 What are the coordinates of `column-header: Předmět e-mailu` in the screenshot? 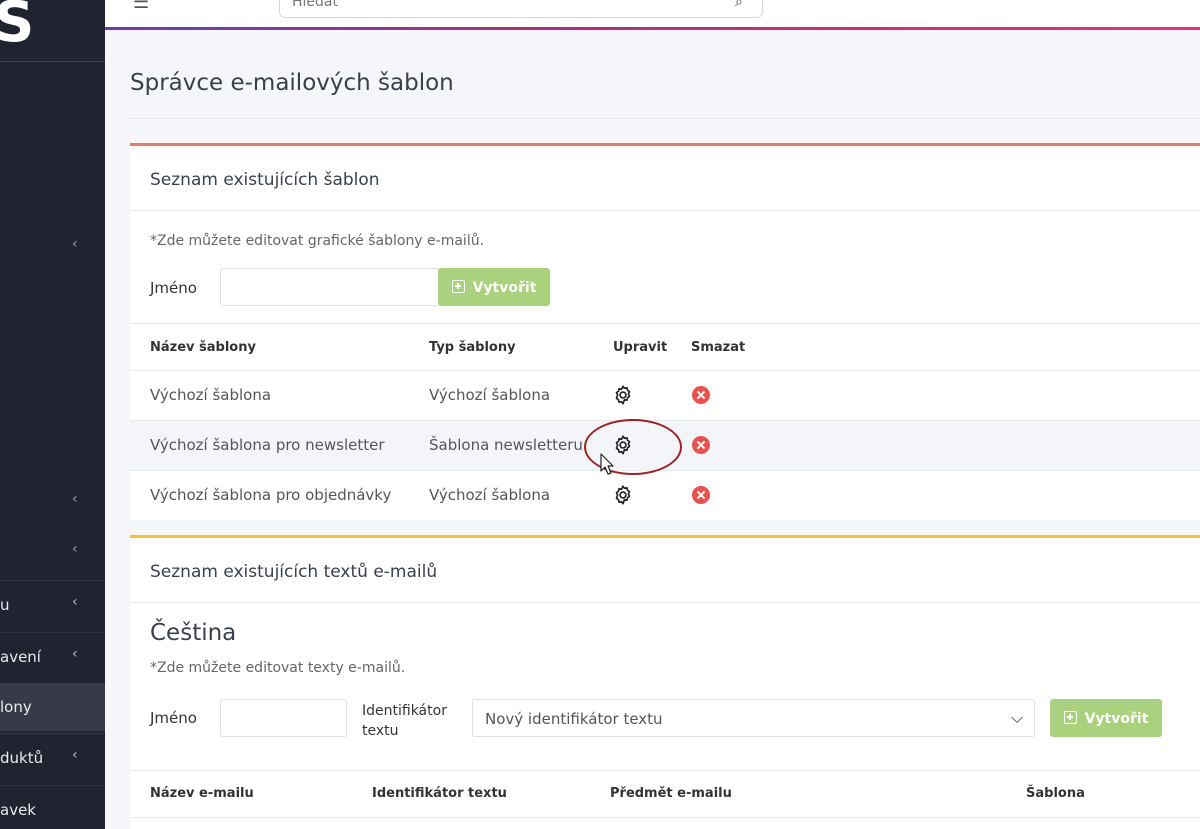 It's located at (671, 793).